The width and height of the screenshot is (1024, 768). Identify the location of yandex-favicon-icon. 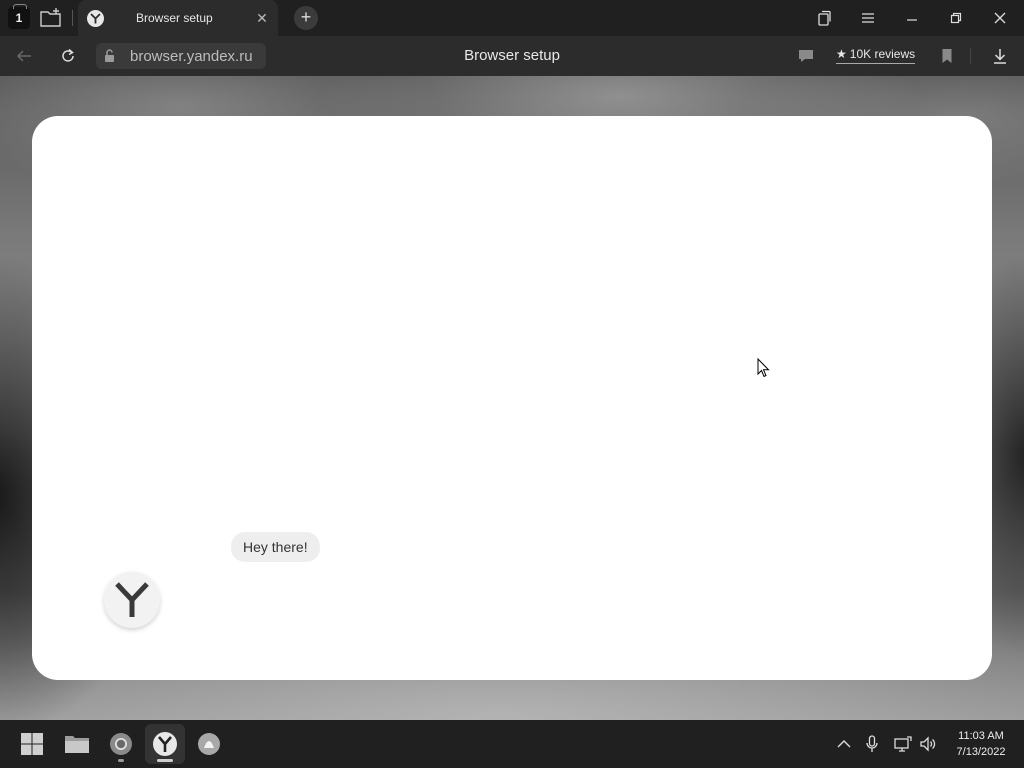
(95, 18).